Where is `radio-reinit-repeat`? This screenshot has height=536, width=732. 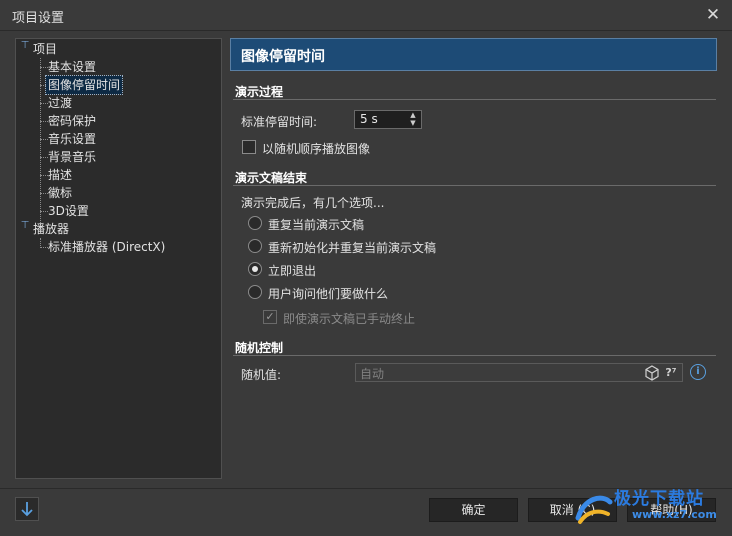 radio-reinit-repeat is located at coordinates (255, 246).